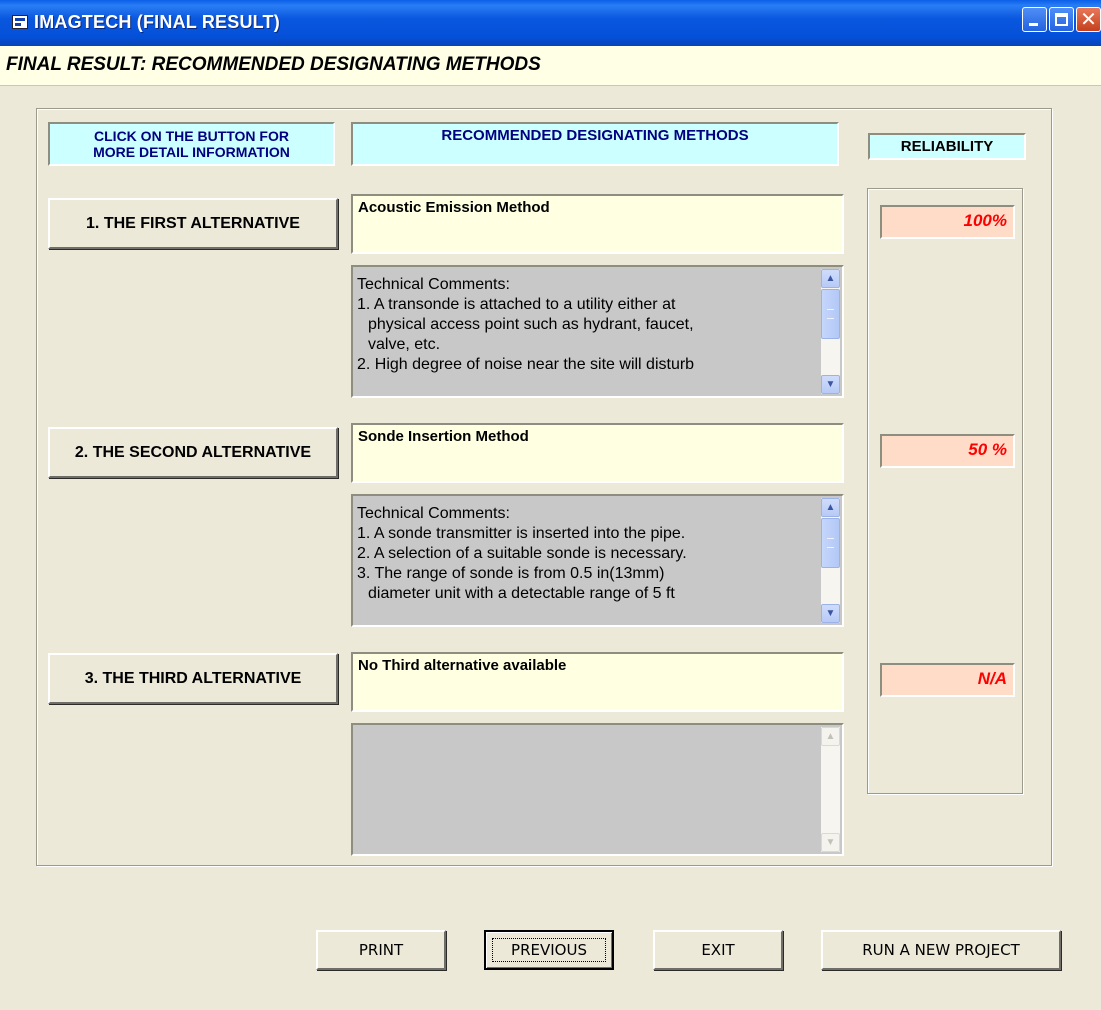  What do you see at coordinates (947, 451) in the screenshot?
I see `second-reliability-value: 50 %` at bounding box center [947, 451].